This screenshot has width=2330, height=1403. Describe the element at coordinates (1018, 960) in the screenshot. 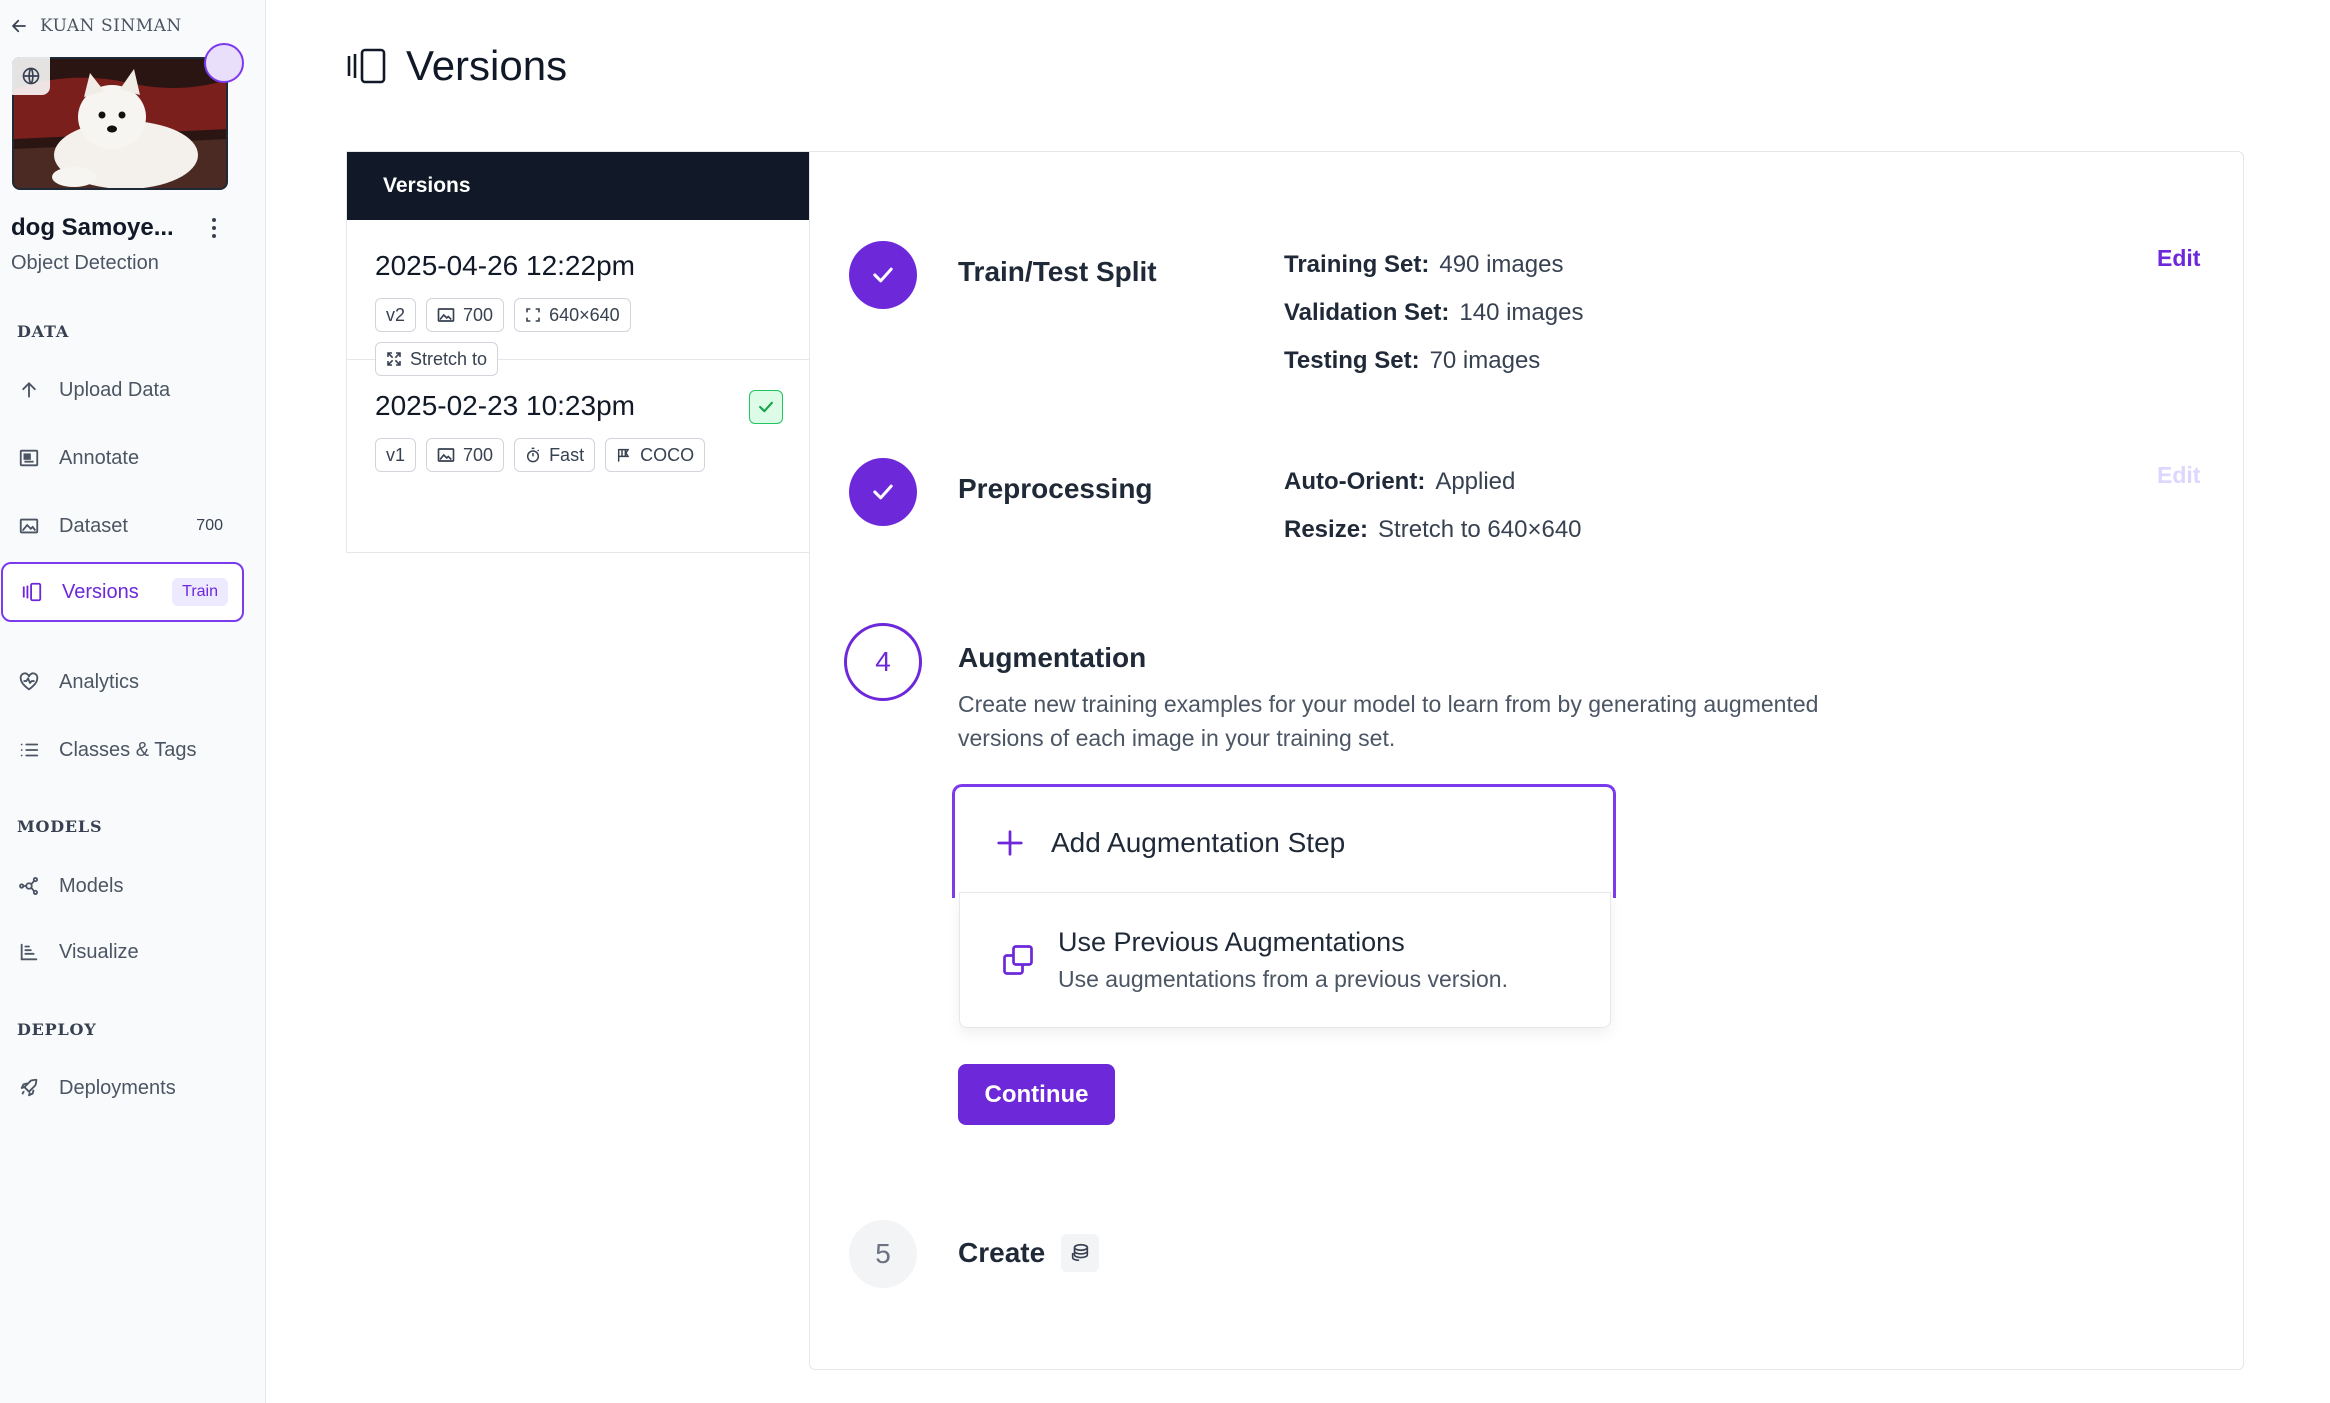

I see `copy-icon` at that location.